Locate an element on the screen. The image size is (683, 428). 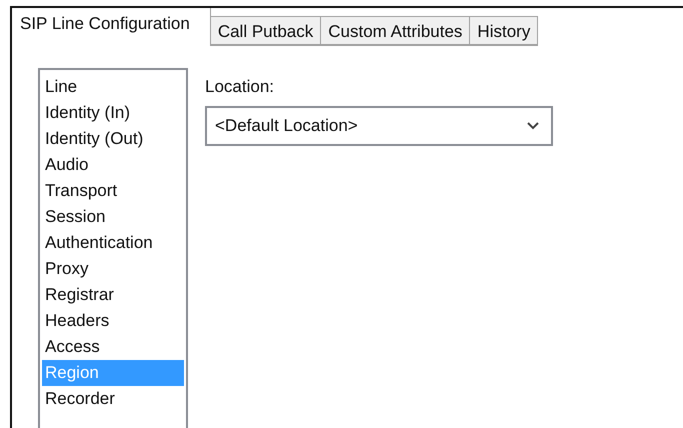
section-list-item: Registrar is located at coordinates (113, 295).